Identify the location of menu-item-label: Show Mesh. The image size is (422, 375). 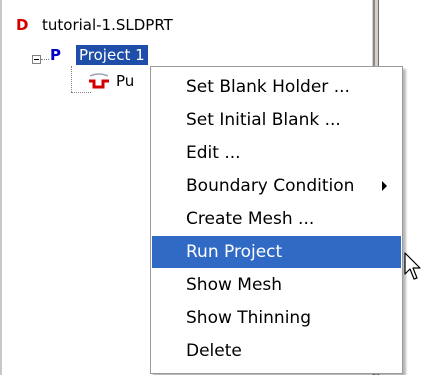
(234, 285).